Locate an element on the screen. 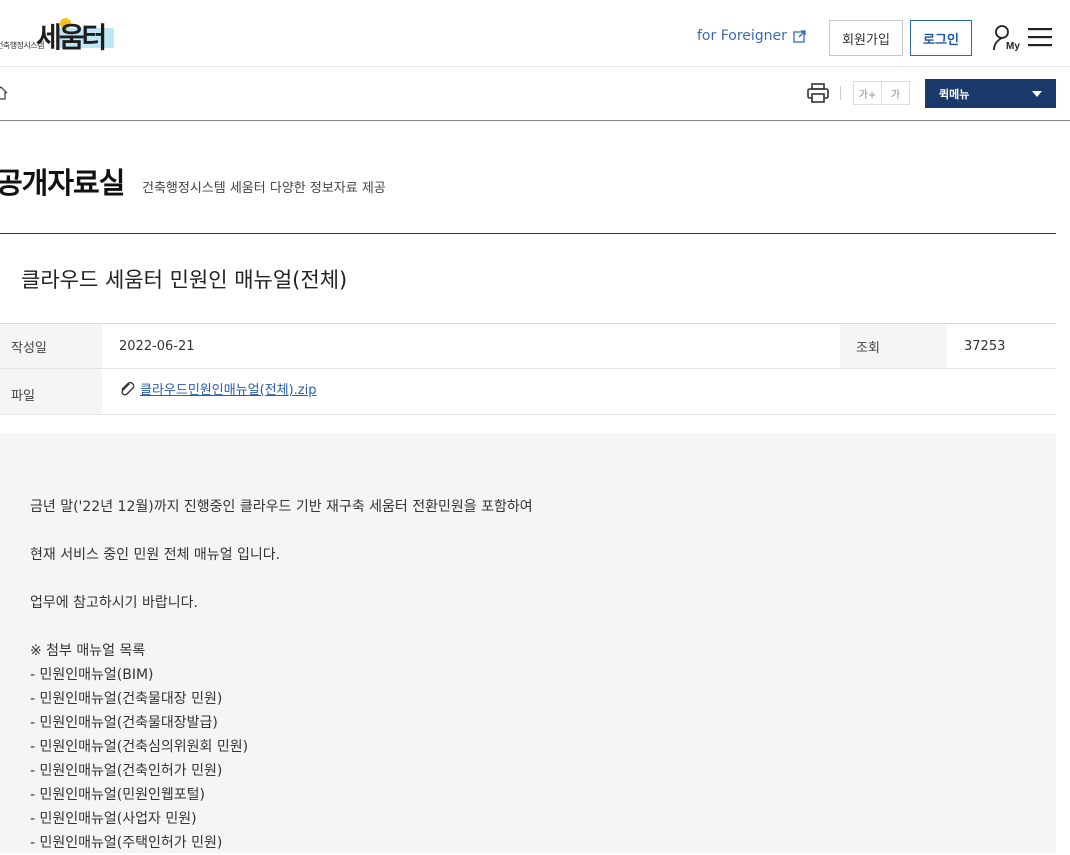  file-label: 파일 is located at coordinates (51, 391).